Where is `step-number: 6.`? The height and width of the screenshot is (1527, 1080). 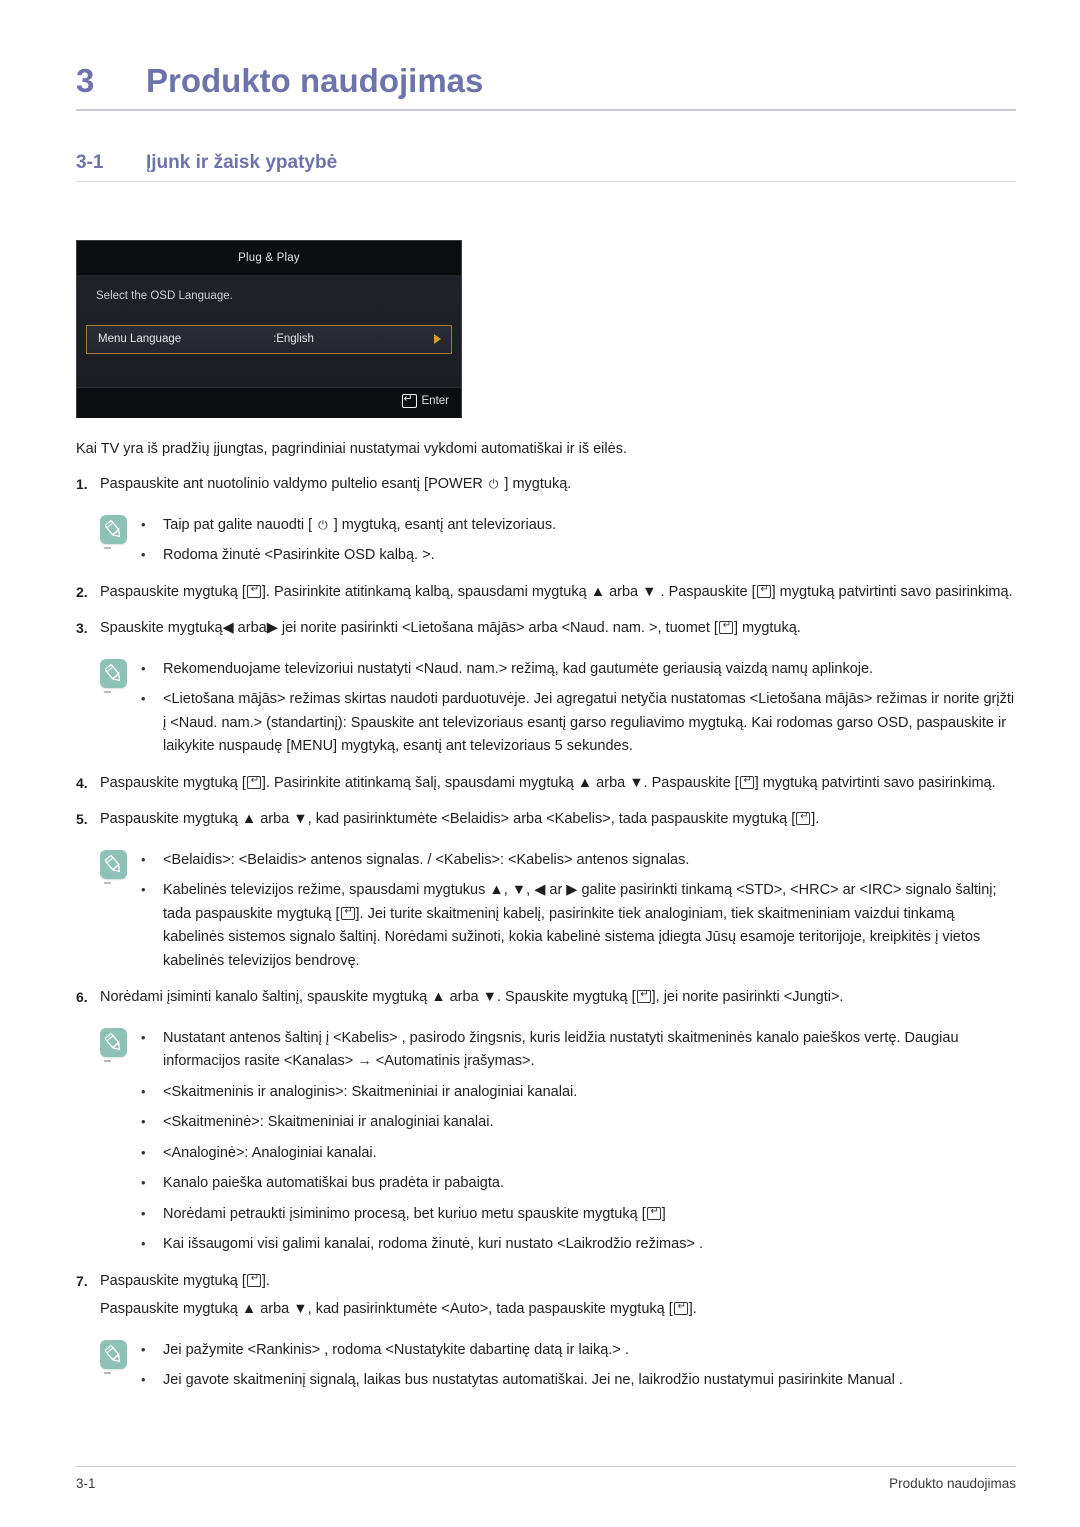 step-number: 6. is located at coordinates (82, 997).